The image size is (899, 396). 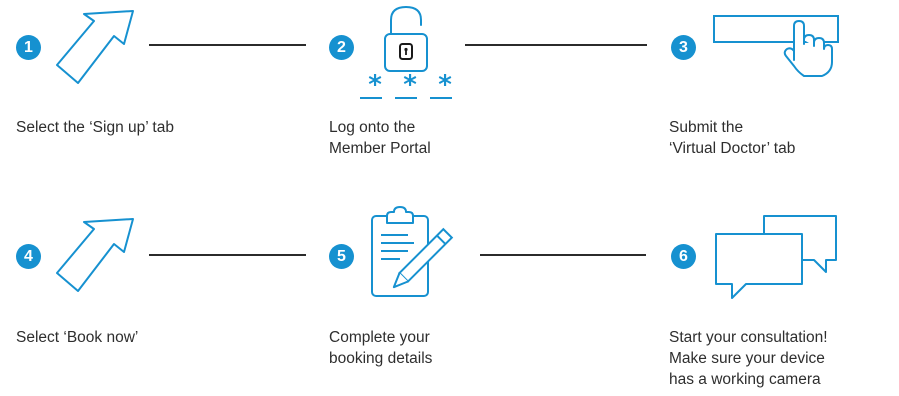 I want to click on password-mask-1: *, so click(x=375, y=85).